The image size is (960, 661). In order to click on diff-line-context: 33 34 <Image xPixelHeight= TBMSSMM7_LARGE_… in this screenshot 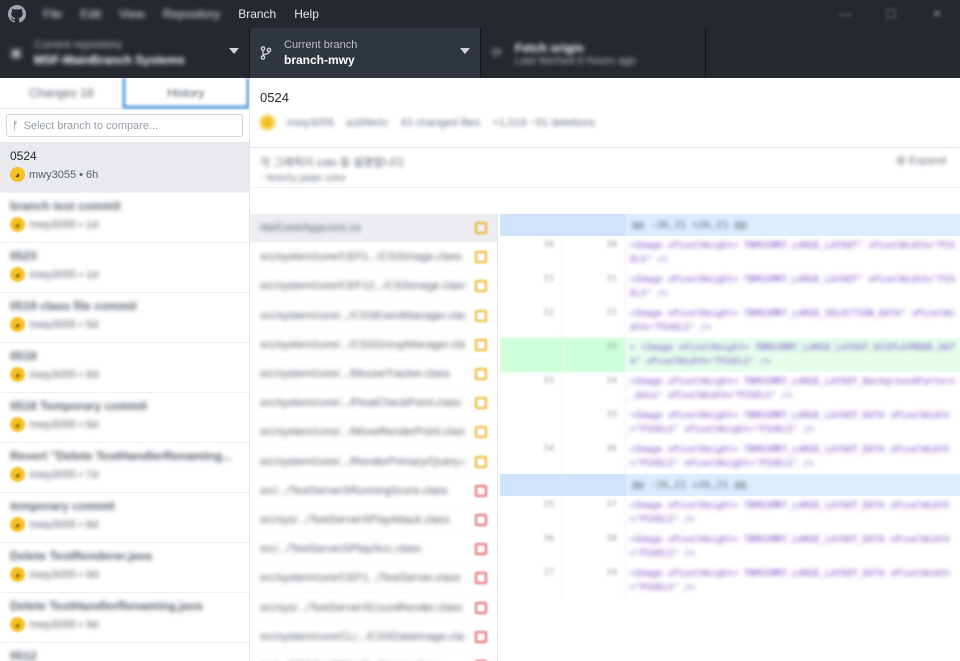, I will do `click(730, 389)`.